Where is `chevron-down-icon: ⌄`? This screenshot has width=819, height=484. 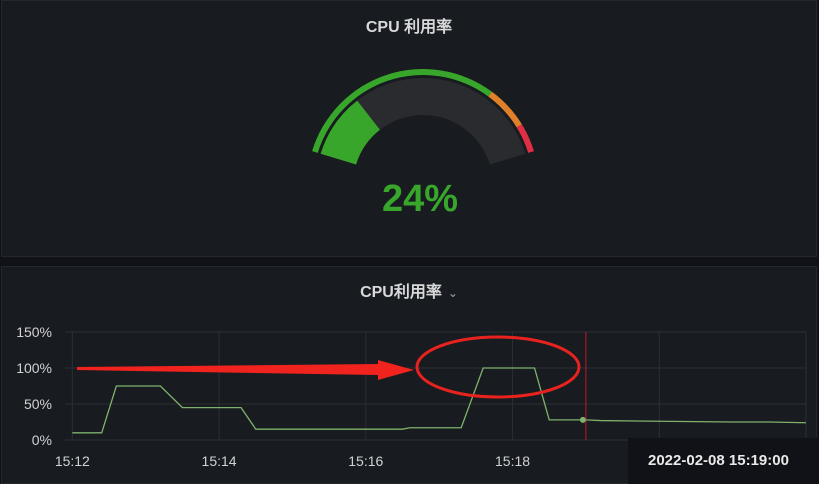 chevron-down-icon: ⌄ is located at coordinates (453, 293).